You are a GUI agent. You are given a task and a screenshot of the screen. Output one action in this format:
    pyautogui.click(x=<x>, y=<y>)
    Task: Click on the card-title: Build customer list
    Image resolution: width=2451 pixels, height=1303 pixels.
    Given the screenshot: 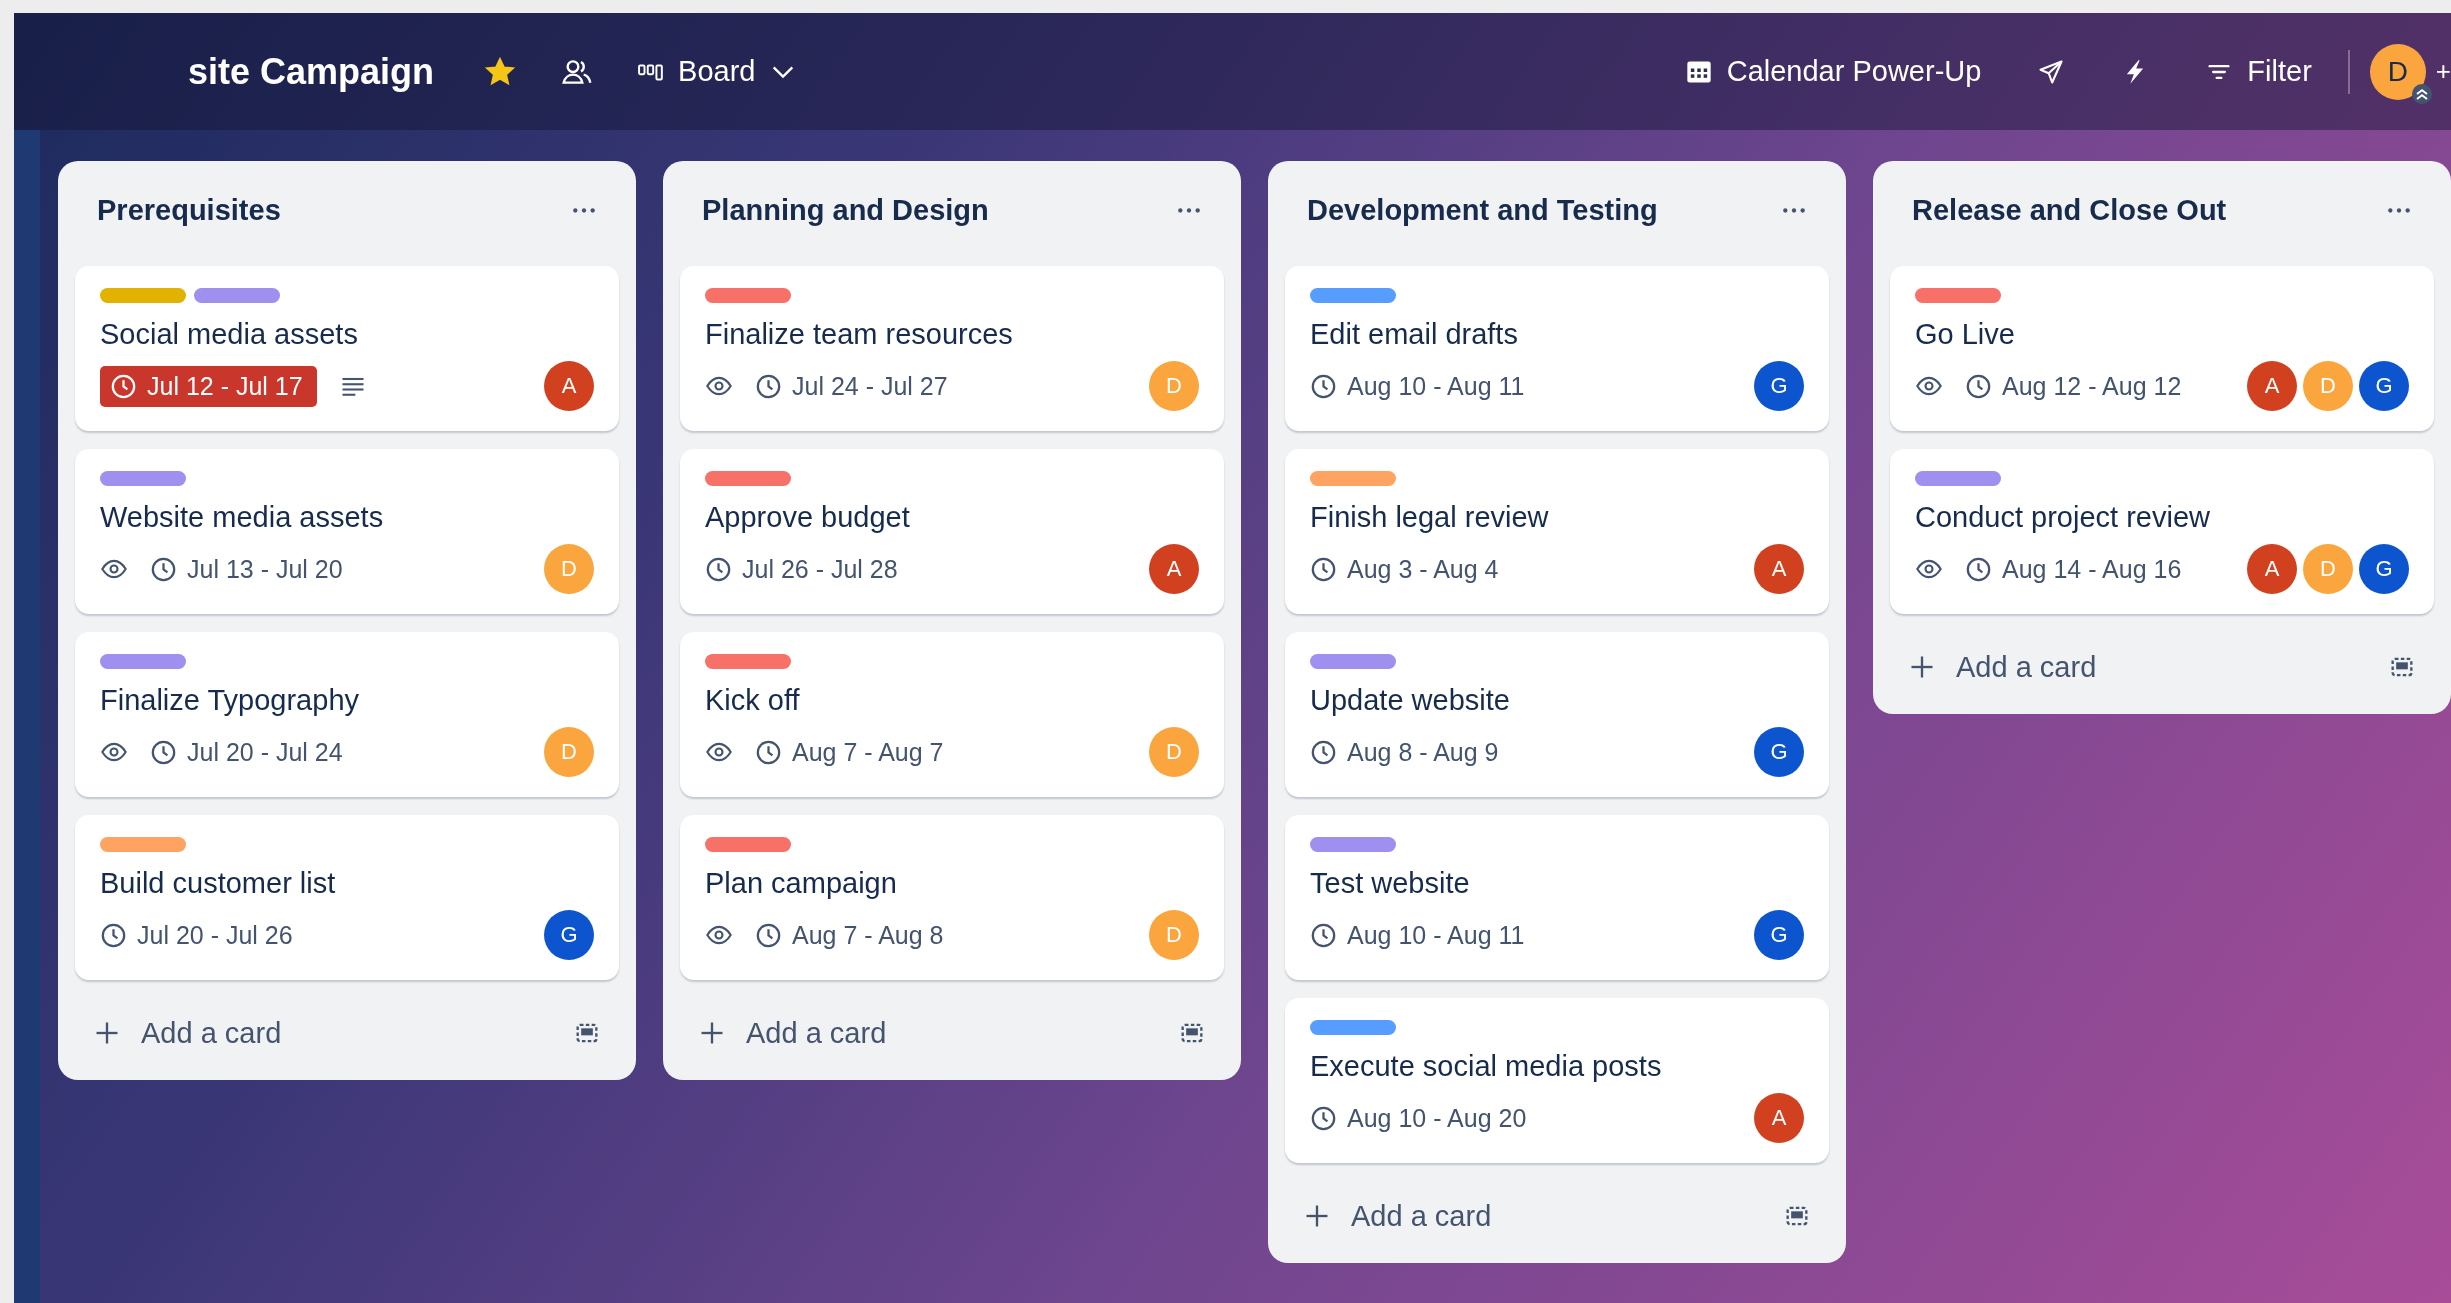 What is the action you would take?
    pyautogui.click(x=218, y=883)
    